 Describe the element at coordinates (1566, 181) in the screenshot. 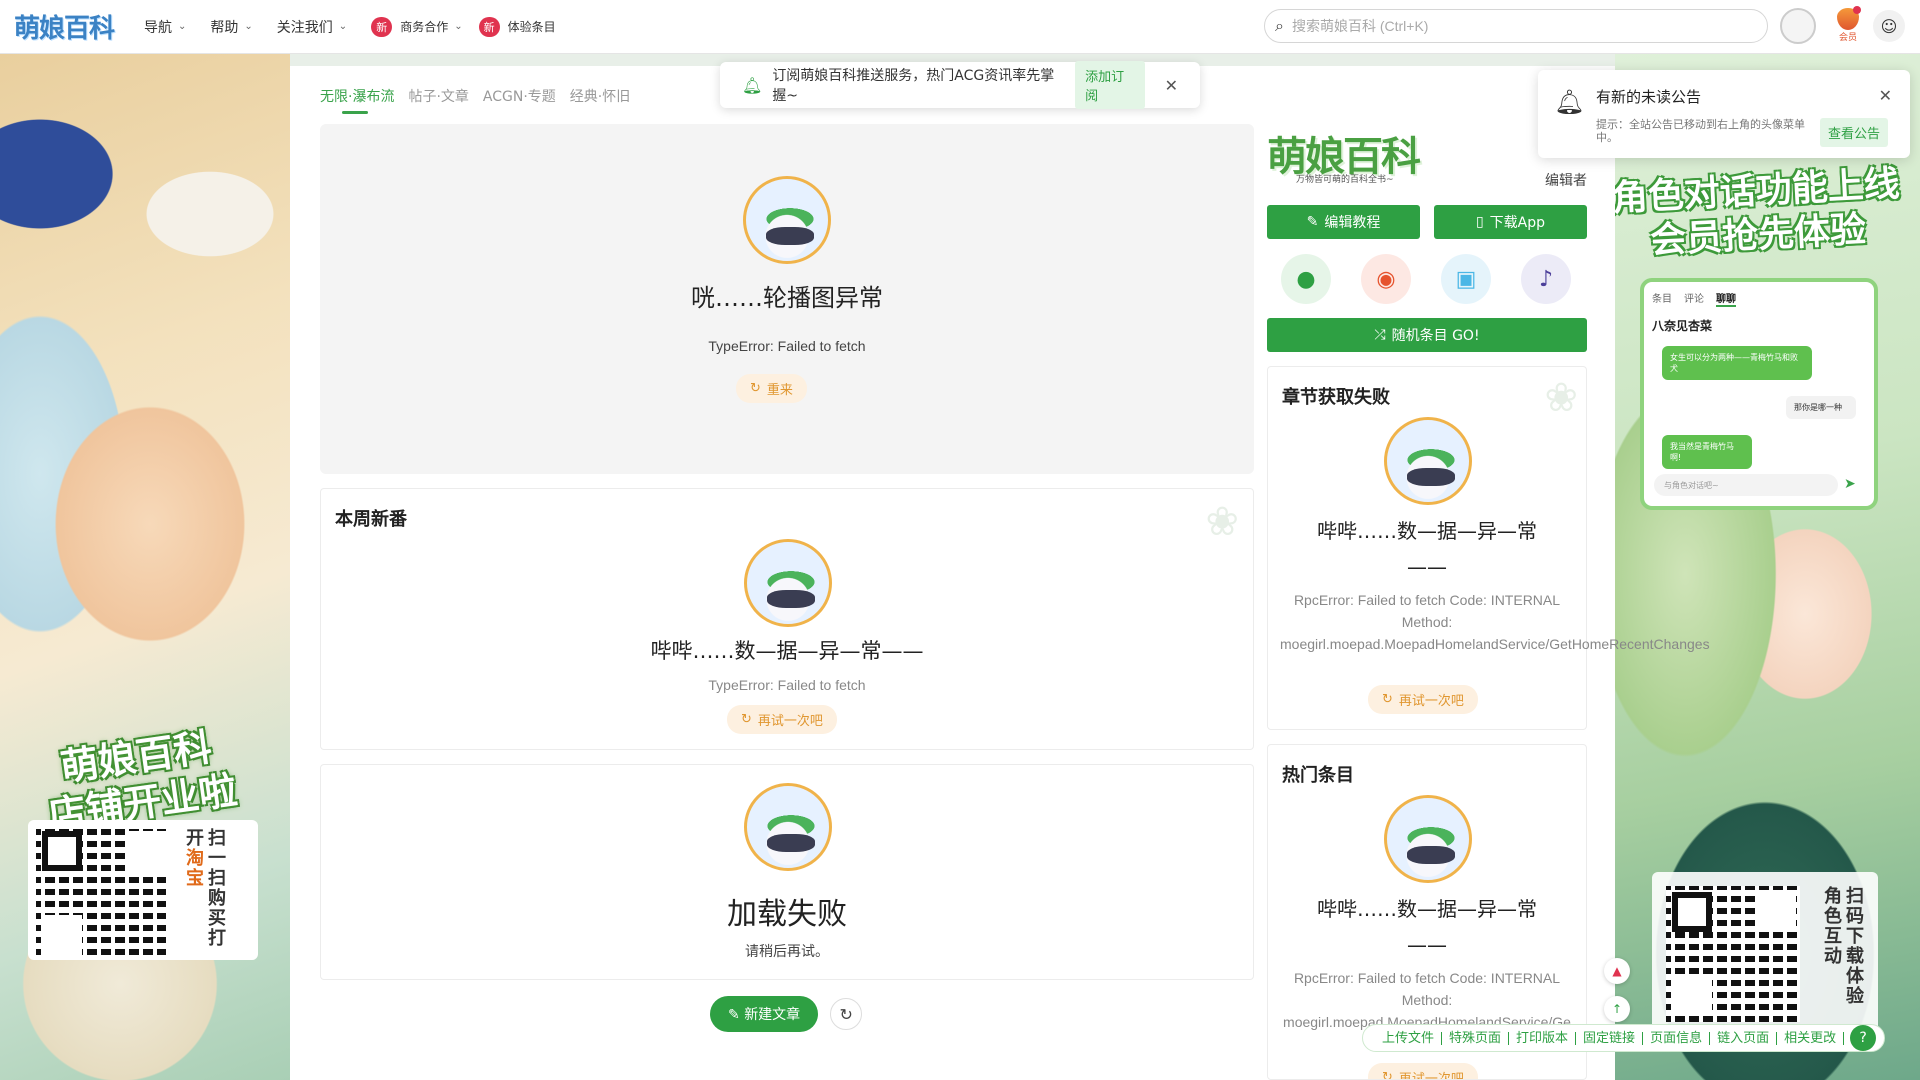

I see `sidebar-editor-label: 编辑者` at that location.